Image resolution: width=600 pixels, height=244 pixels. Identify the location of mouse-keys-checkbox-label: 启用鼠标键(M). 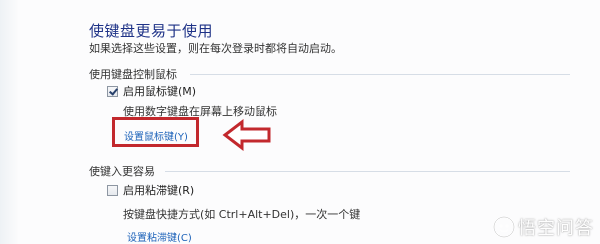
(160, 91).